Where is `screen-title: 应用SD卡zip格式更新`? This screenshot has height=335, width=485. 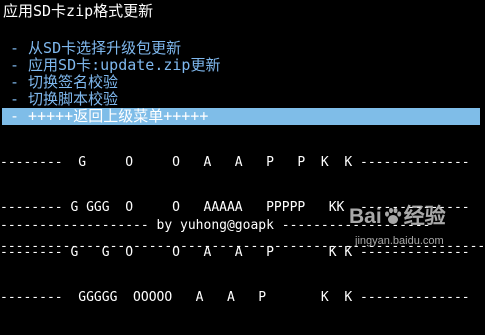
screen-title: 应用SD卡zip格式更新 is located at coordinates (78, 11).